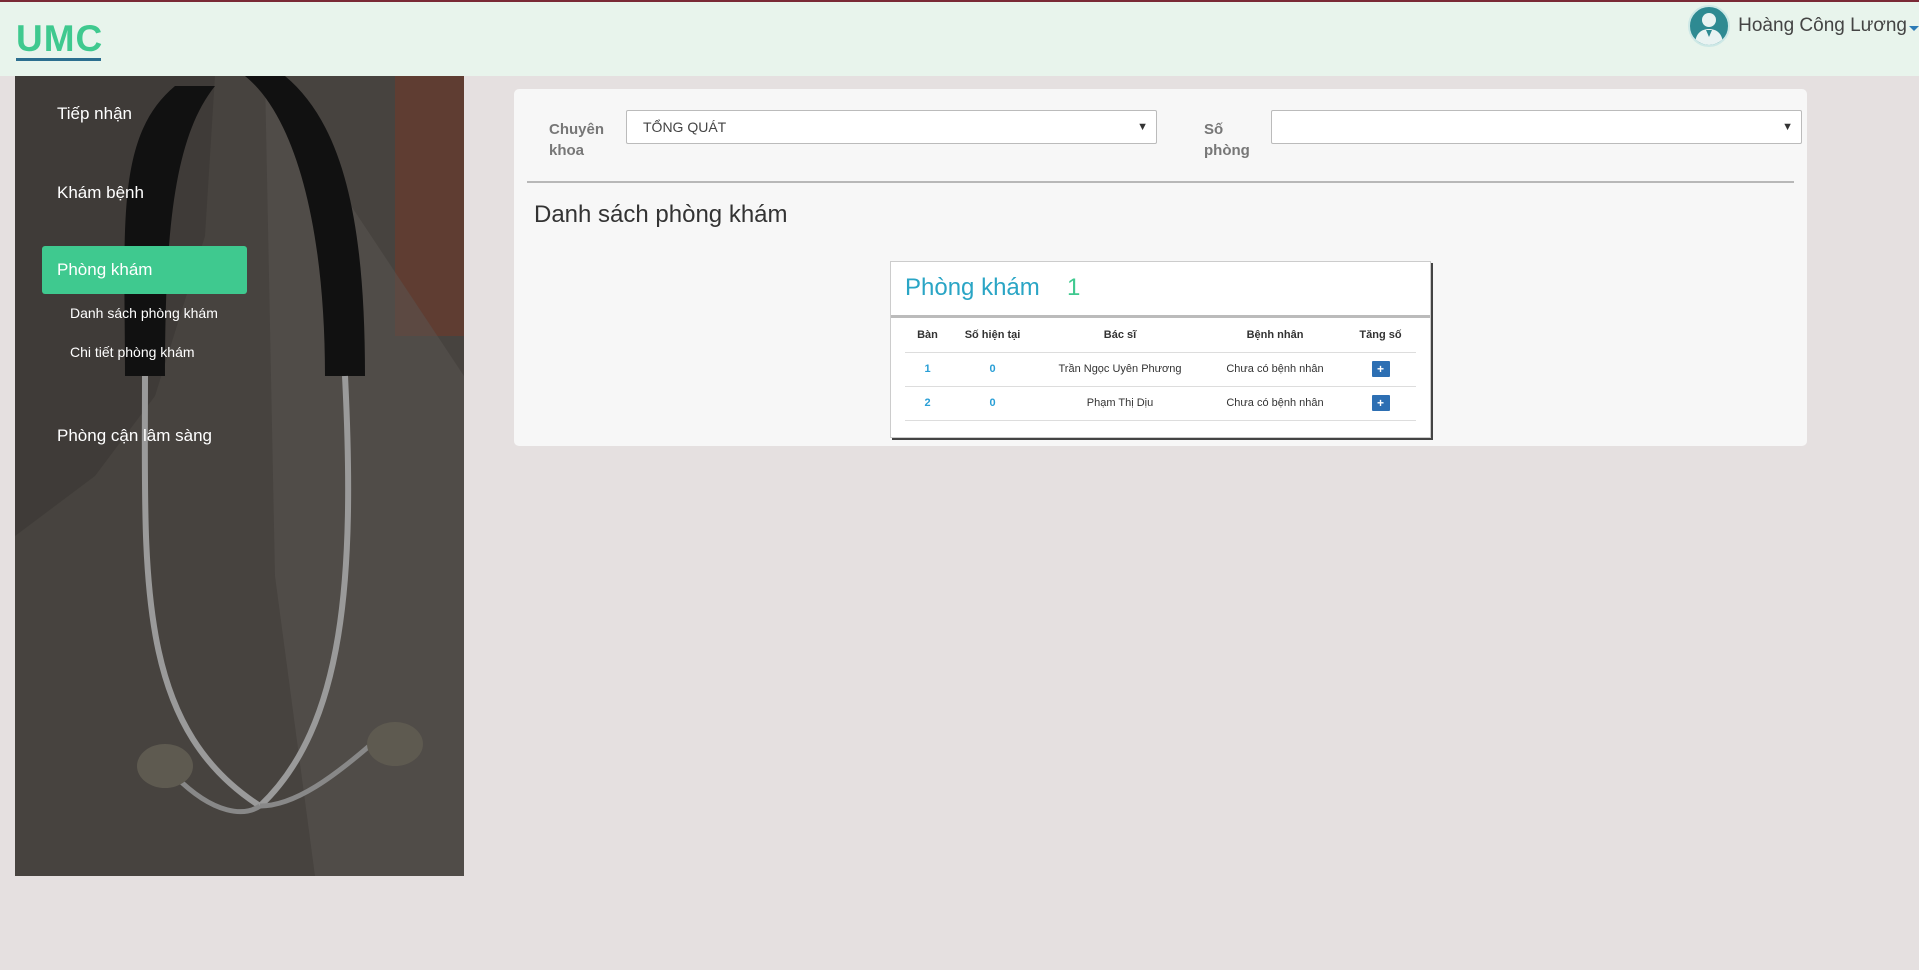  Describe the element at coordinates (1709, 26) in the screenshot. I see `user-avatar-icon` at that location.